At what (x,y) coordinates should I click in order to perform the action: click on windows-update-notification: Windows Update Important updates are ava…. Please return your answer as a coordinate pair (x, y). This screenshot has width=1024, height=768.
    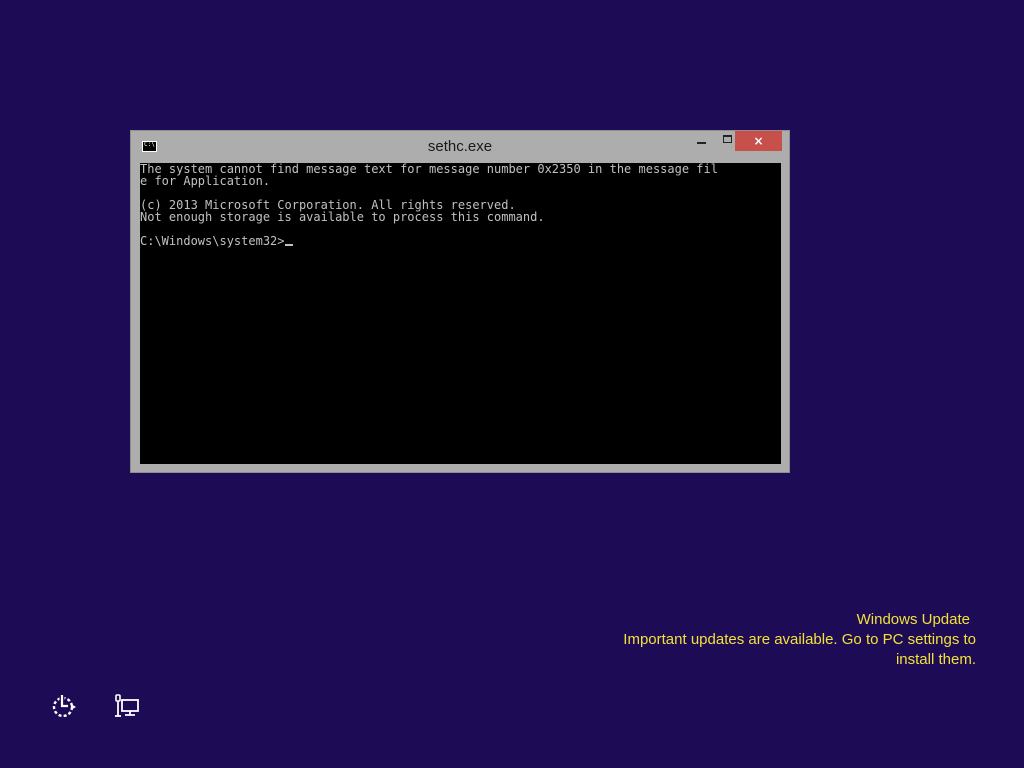
    Looking at the image, I should click on (776, 640).